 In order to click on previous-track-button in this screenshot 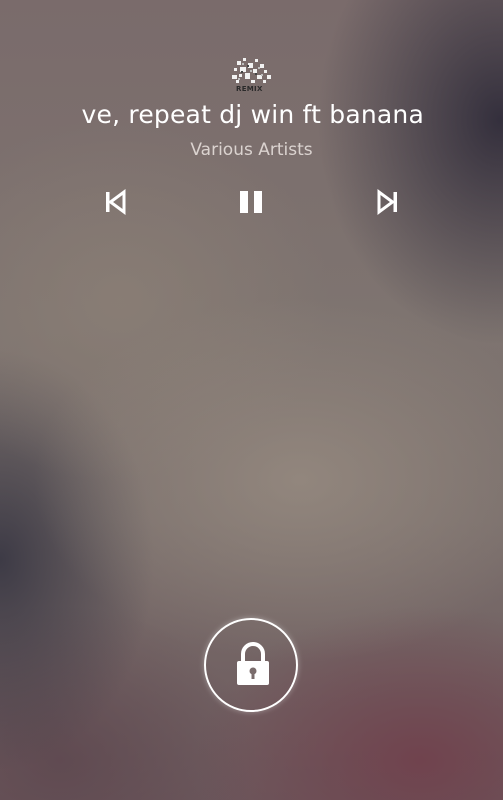, I will do `click(115, 202)`.